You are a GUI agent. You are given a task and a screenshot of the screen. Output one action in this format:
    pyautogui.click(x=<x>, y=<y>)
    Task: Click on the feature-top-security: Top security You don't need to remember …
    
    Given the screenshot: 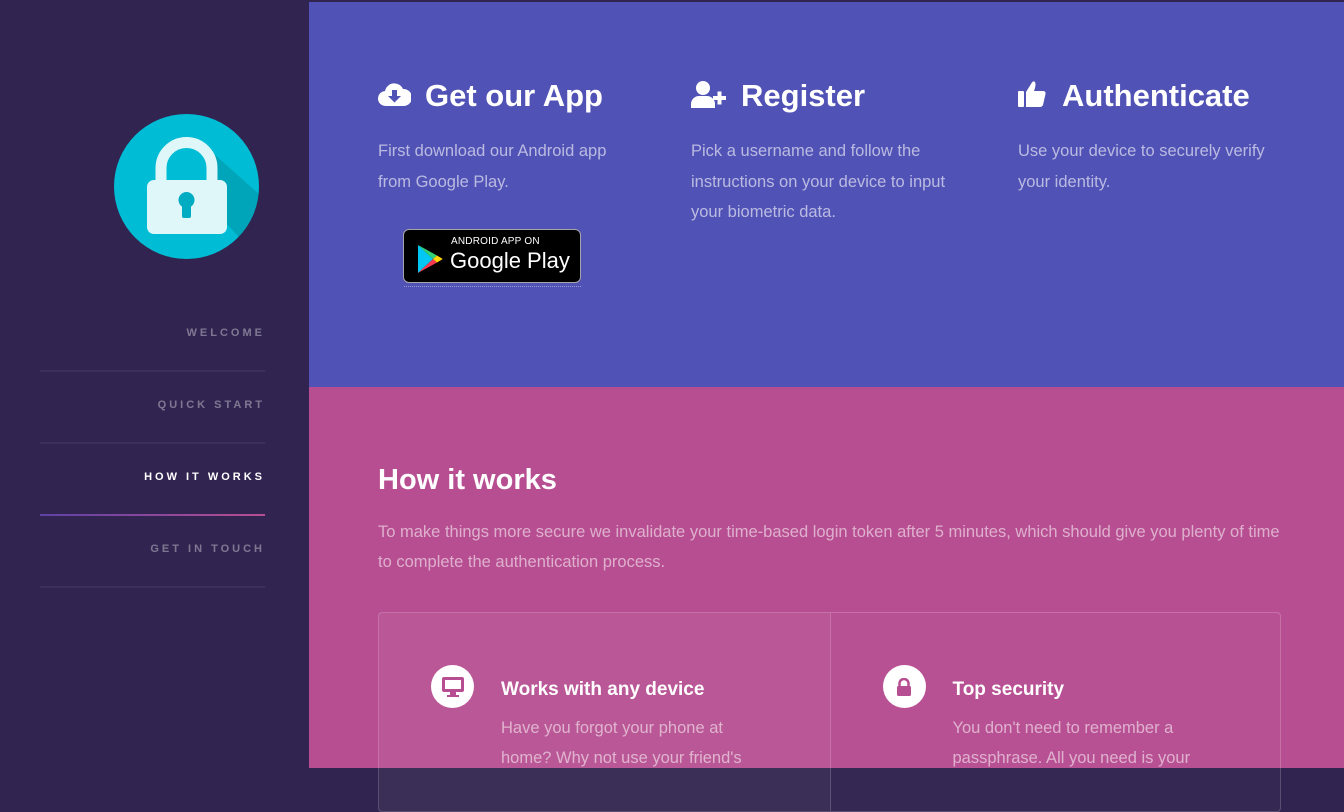 What is the action you would take?
    pyautogui.click(x=1055, y=712)
    